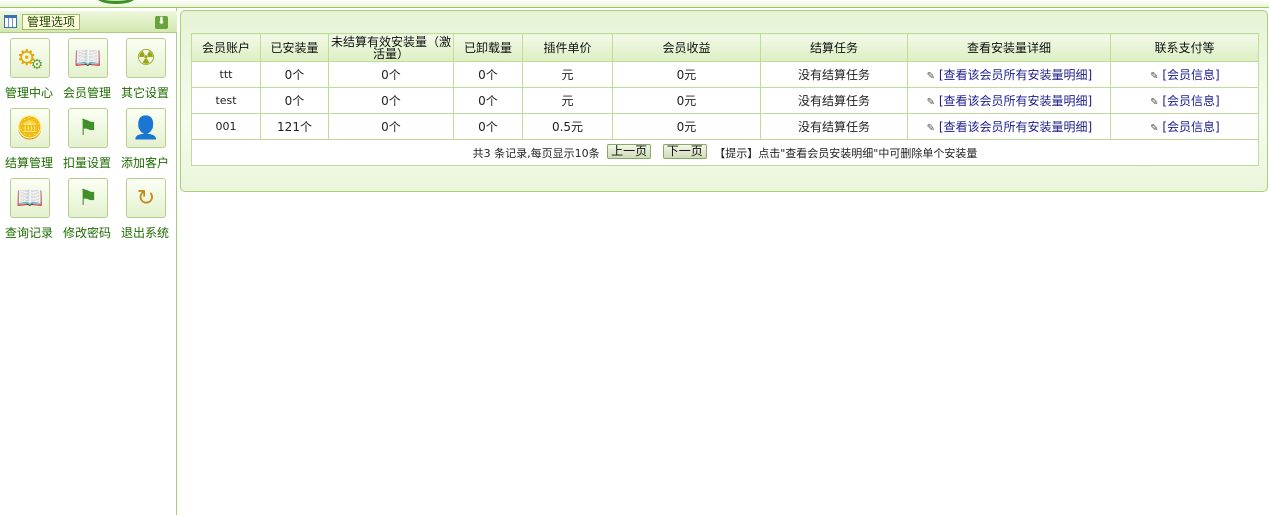  What do you see at coordinates (88, 198) in the screenshot?
I see `flags-icon: ⚑` at bounding box center [88, 198].